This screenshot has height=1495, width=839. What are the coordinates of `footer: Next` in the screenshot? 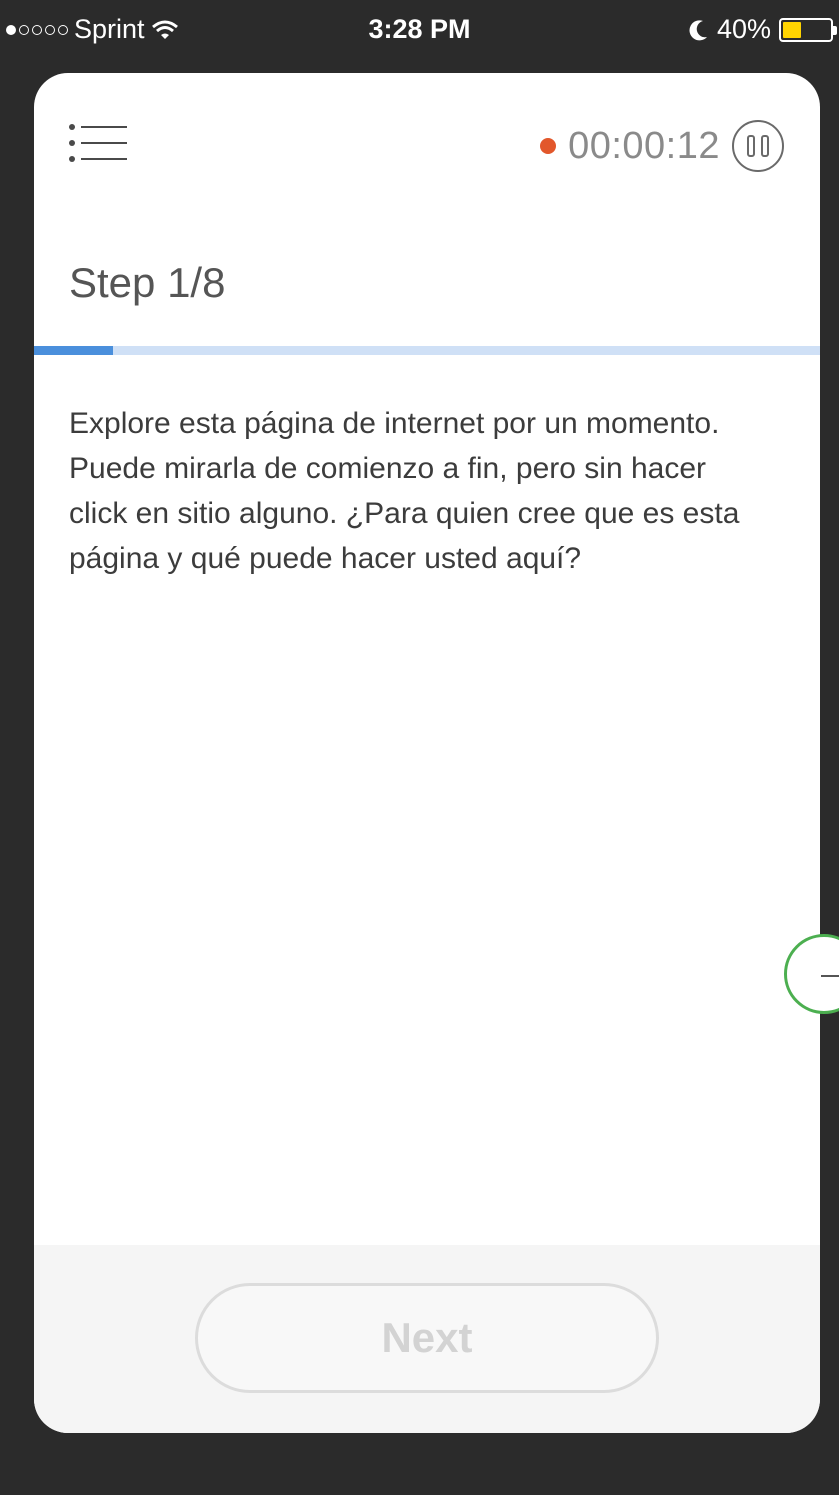 It's located at (427, 1339).